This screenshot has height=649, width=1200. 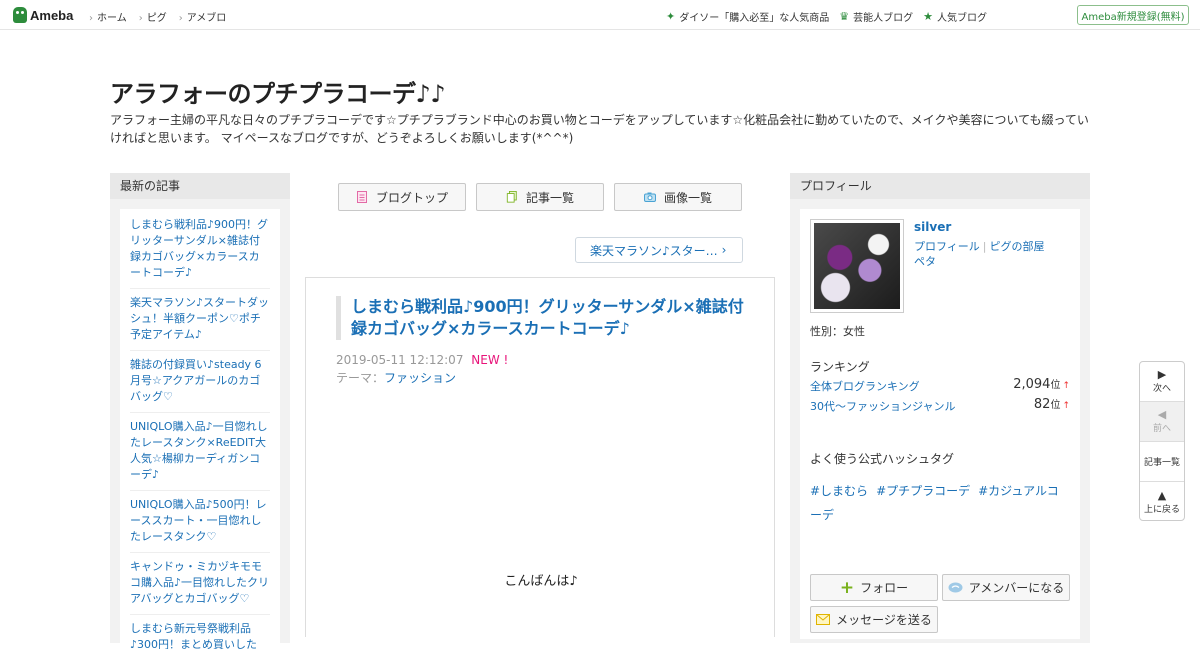 I want to click on chevron-right-icon: ›, so click(x=724, y=250).